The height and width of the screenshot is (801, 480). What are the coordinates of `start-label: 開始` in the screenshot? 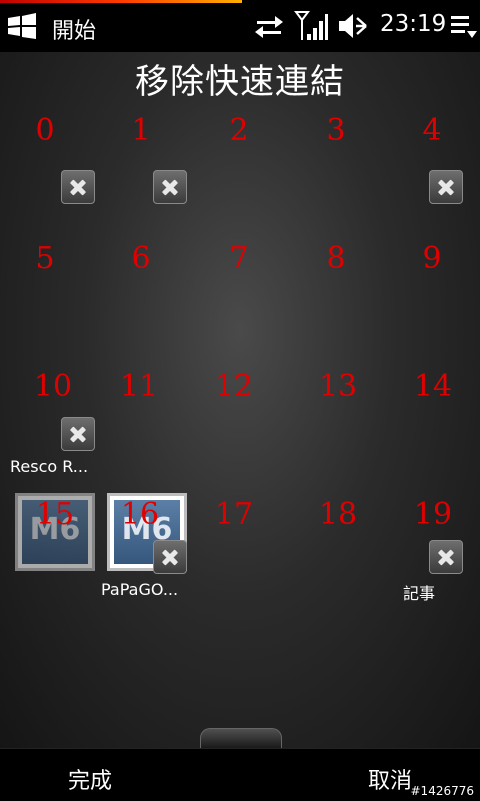 It's located at (74, 29).